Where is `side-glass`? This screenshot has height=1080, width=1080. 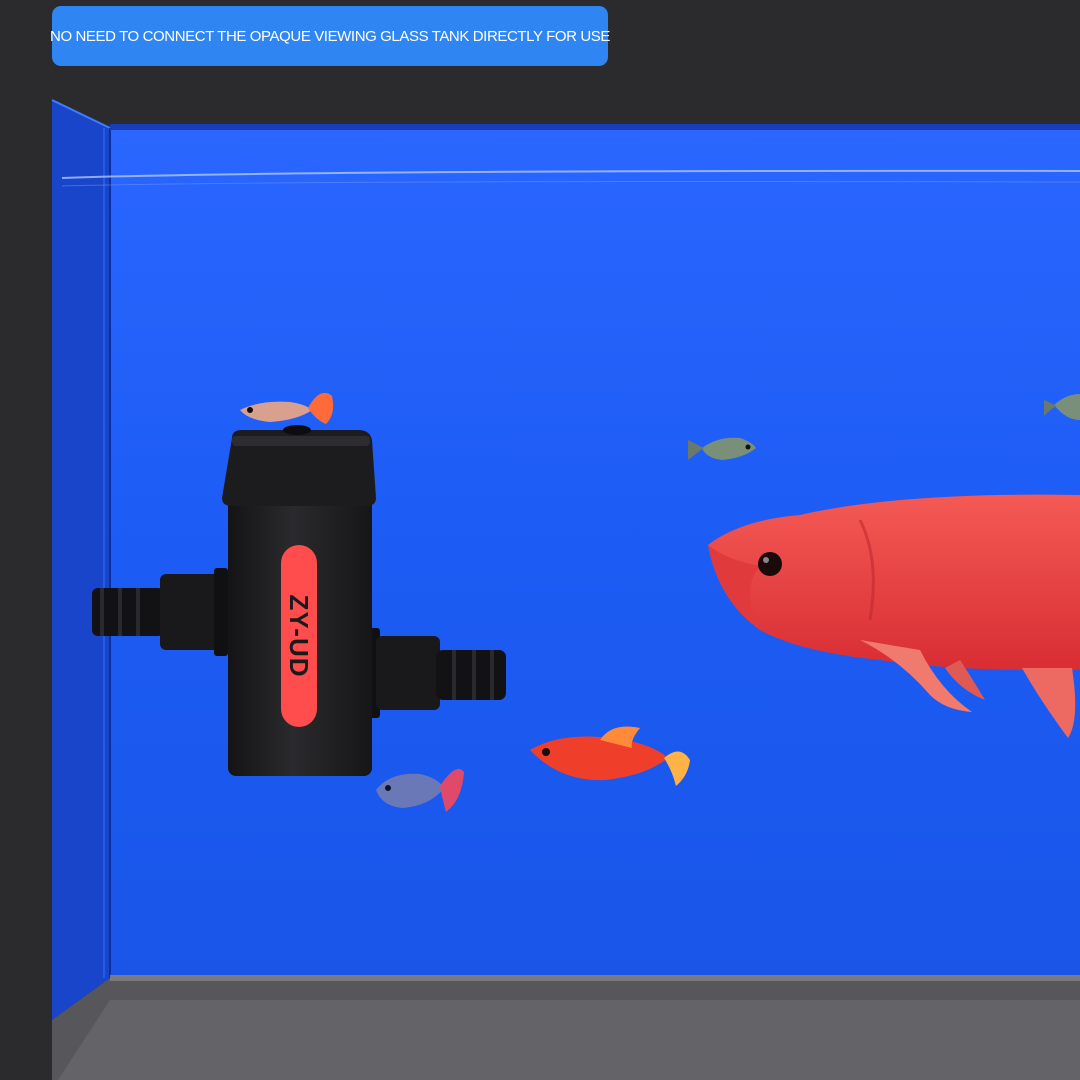
side-glass is located at coordinates (81, 560).